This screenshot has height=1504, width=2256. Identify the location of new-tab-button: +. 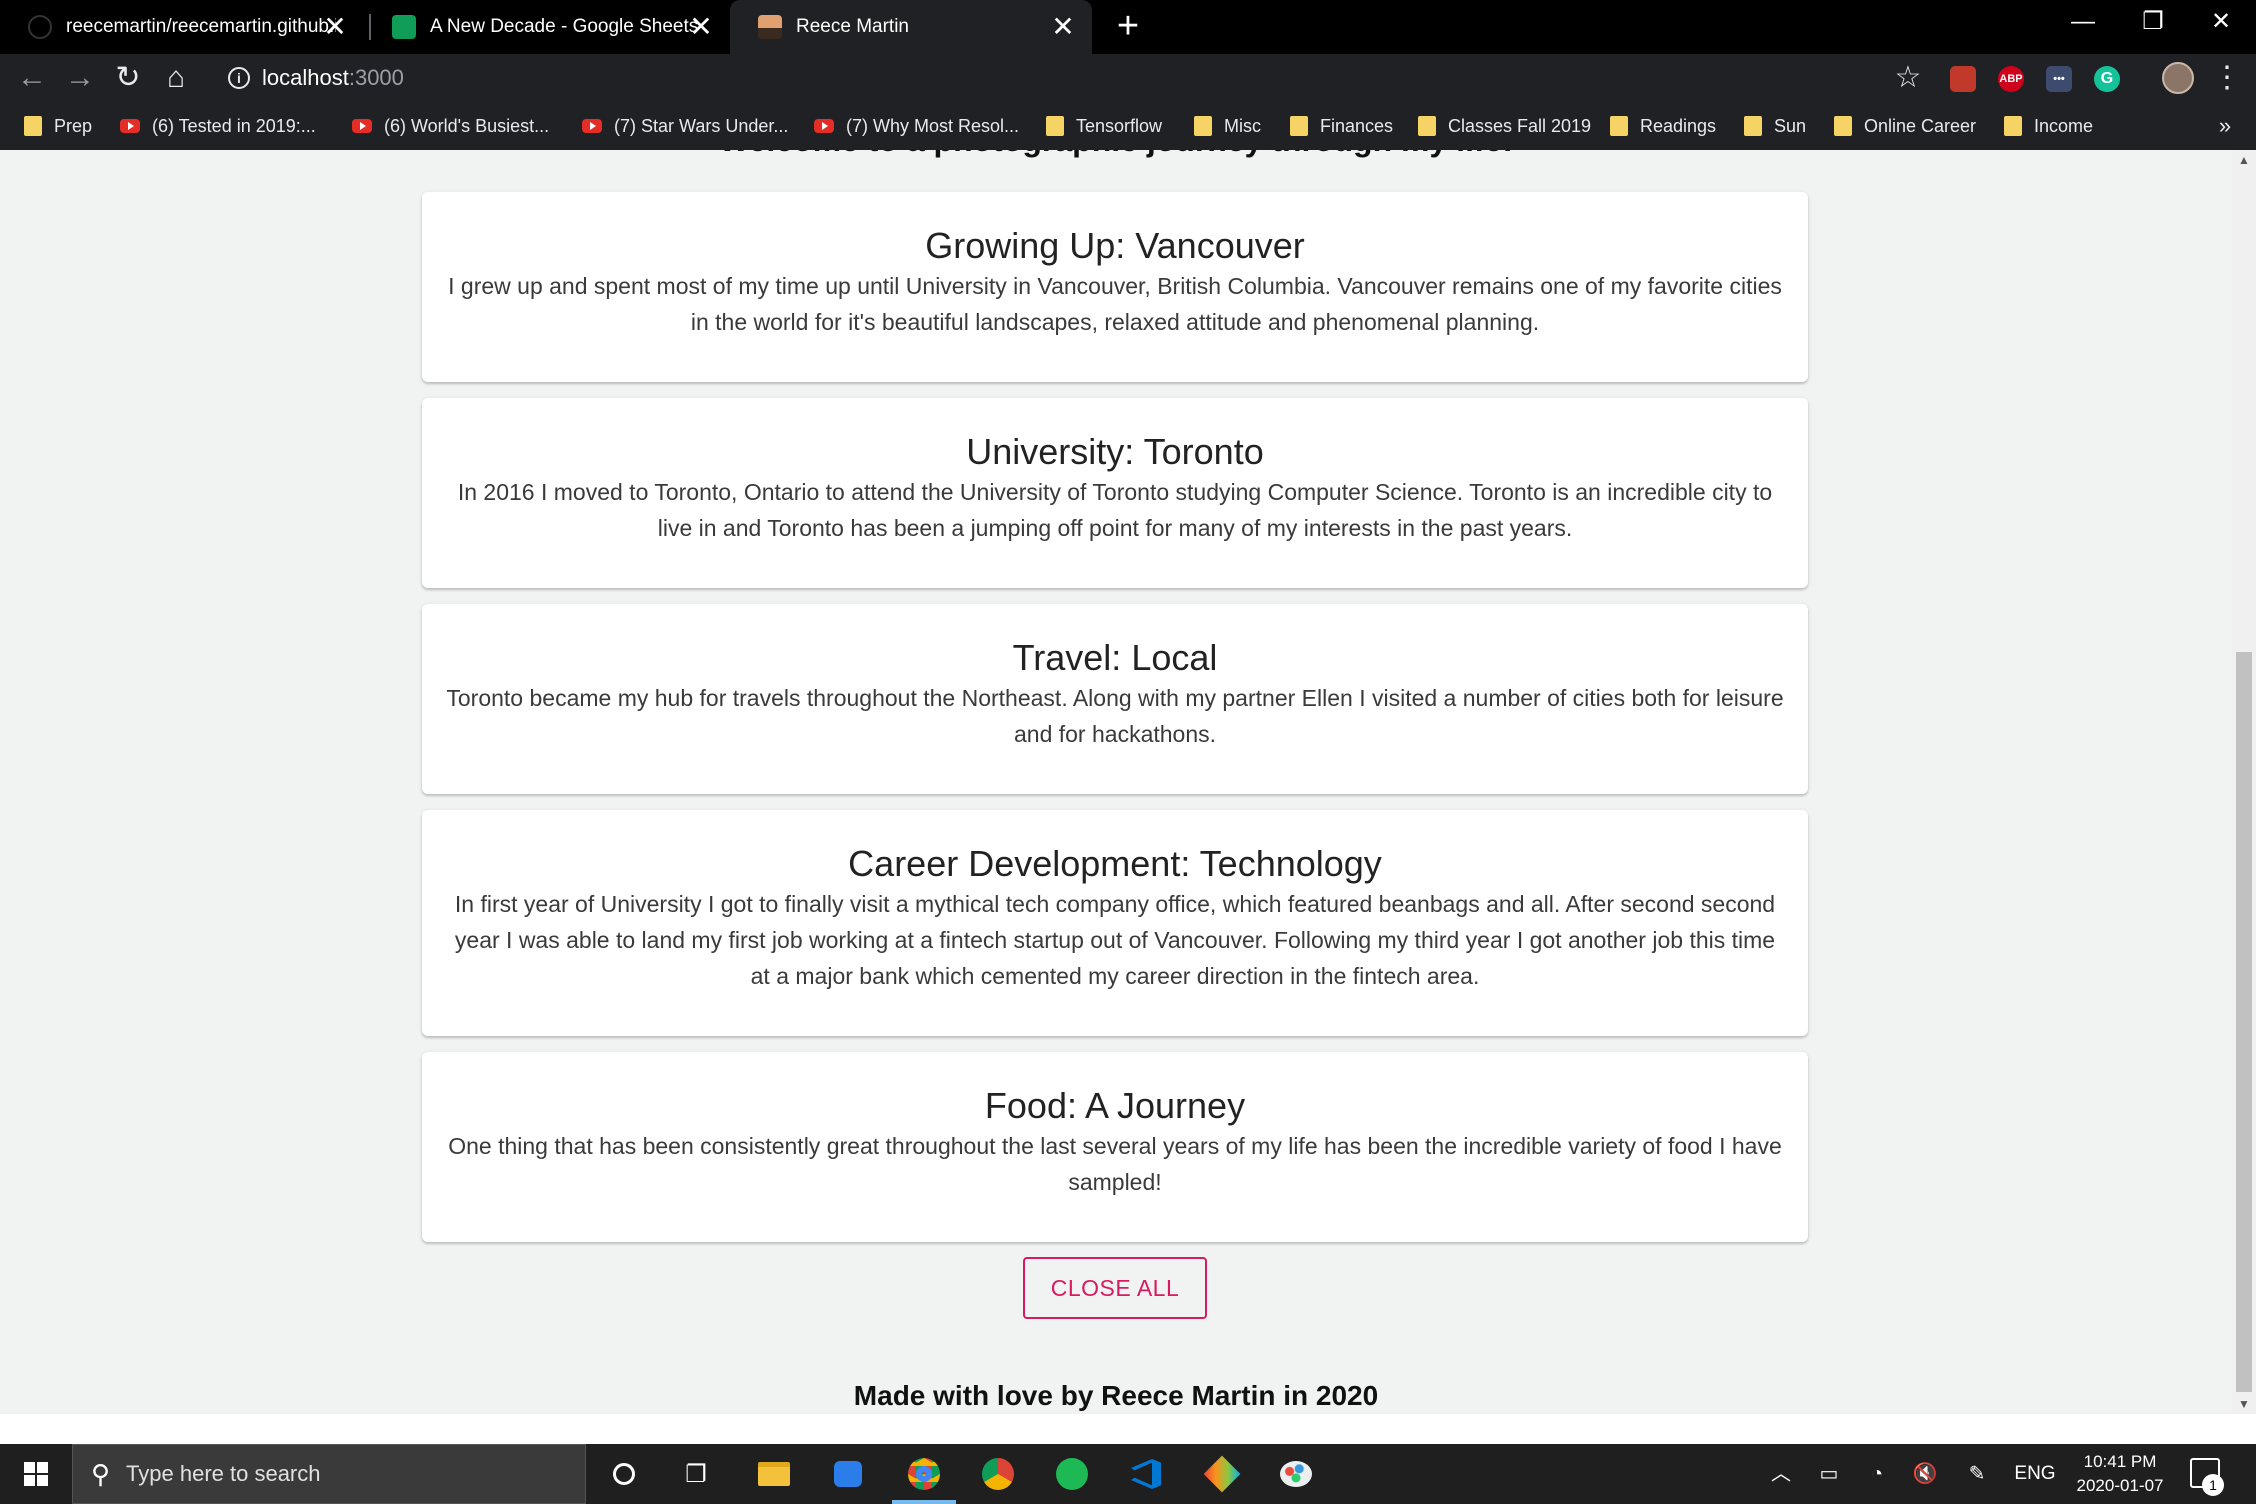
(1128, 26).